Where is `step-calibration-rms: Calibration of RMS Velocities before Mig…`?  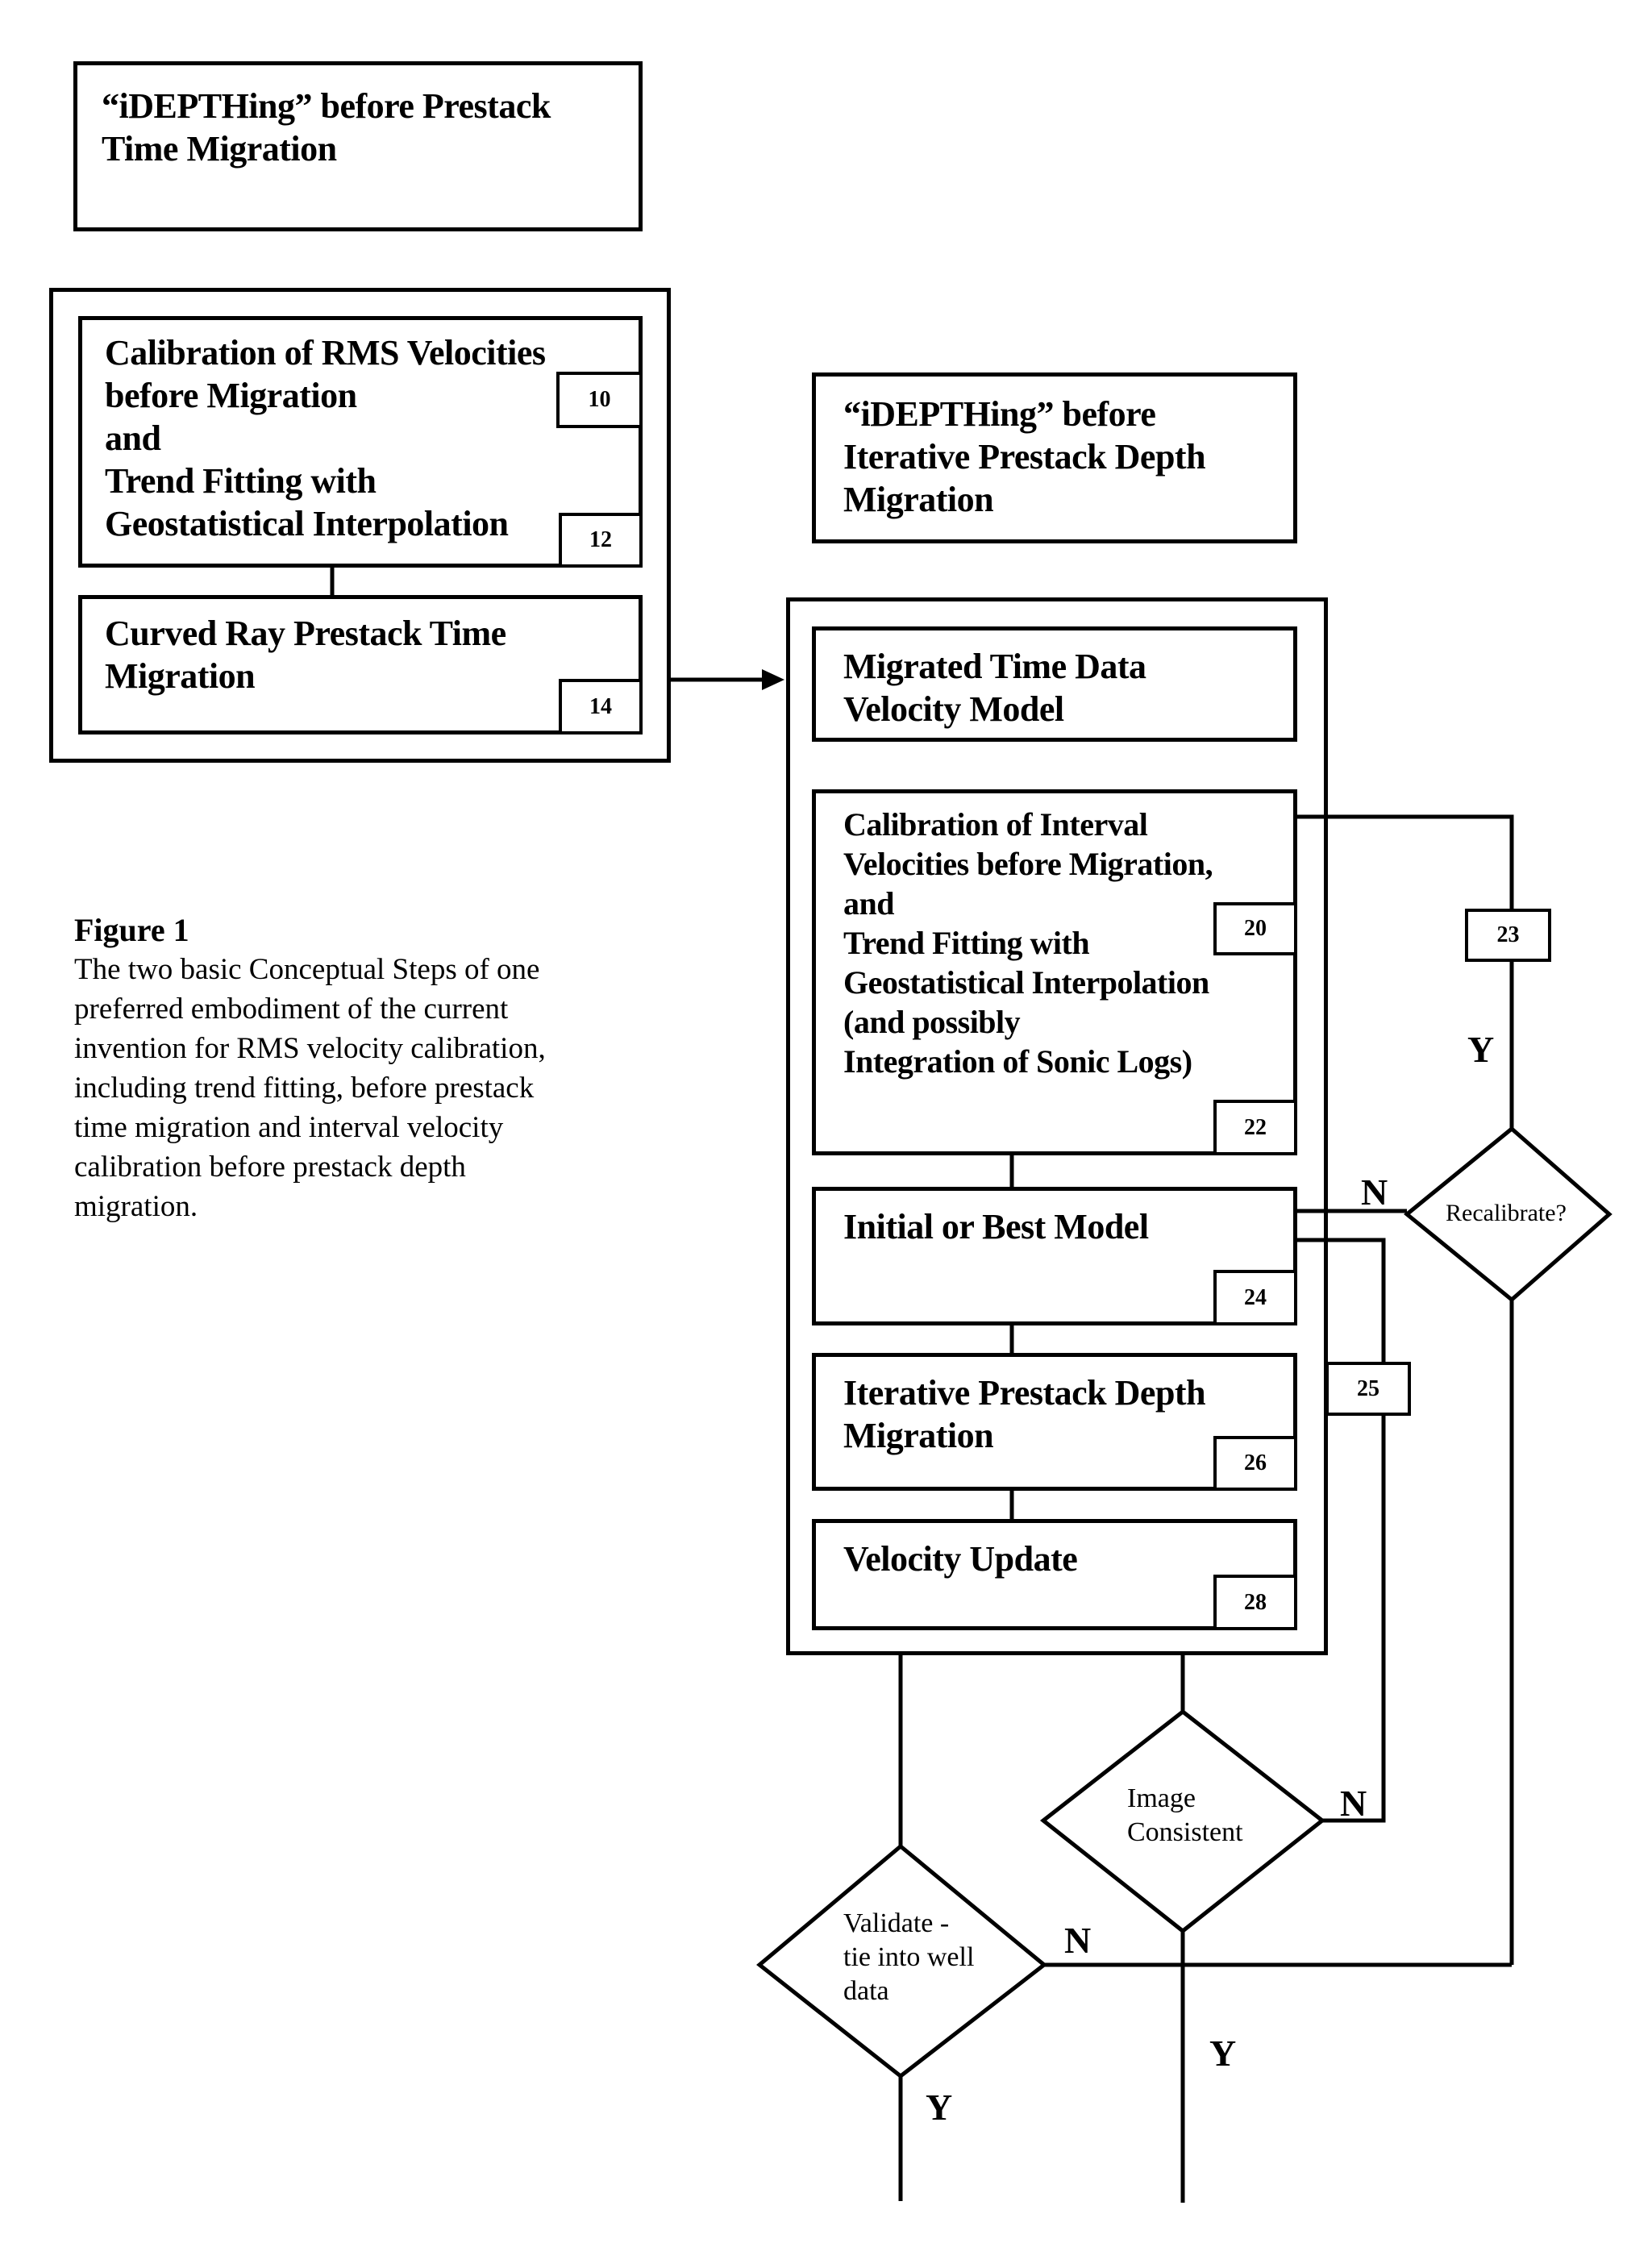
step-calibration-rms: Calibration of RMS Velocities before Mig… is located at coordinates (360, 442).